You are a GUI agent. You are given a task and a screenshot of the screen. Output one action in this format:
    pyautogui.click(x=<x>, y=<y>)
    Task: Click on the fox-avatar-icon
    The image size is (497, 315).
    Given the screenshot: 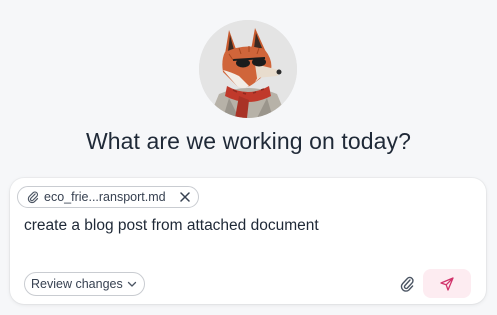 What is the action you would take?
    pyautogui.click(x=248, y=69)
    